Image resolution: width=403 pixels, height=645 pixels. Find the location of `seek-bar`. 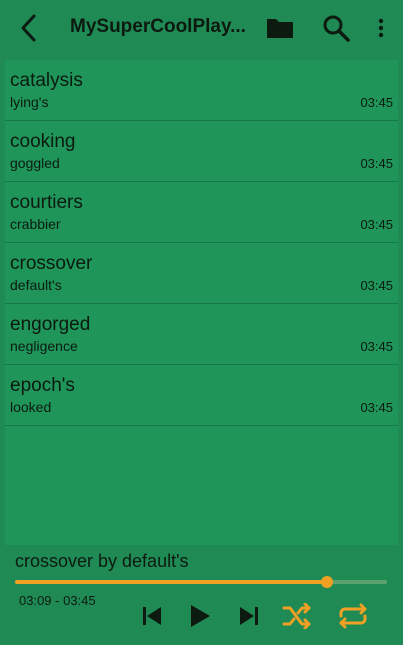

seek-bar is located at coordinates (201, 582).